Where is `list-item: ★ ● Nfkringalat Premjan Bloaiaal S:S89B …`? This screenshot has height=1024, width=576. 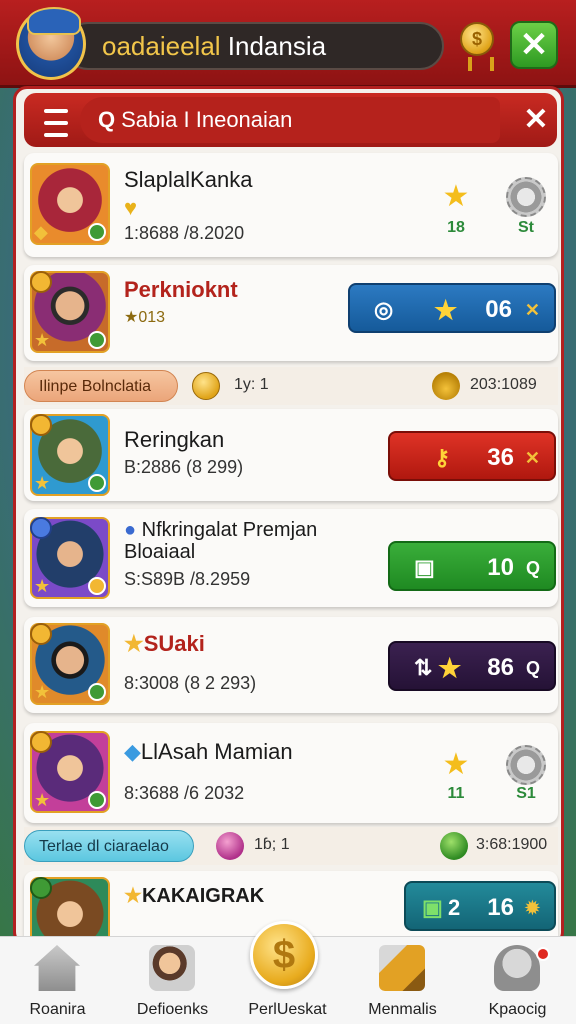
list-item: ★ ● Nfkringalat Premjan Bloaiaal S:S89B … is located at coordinates (291, 558).